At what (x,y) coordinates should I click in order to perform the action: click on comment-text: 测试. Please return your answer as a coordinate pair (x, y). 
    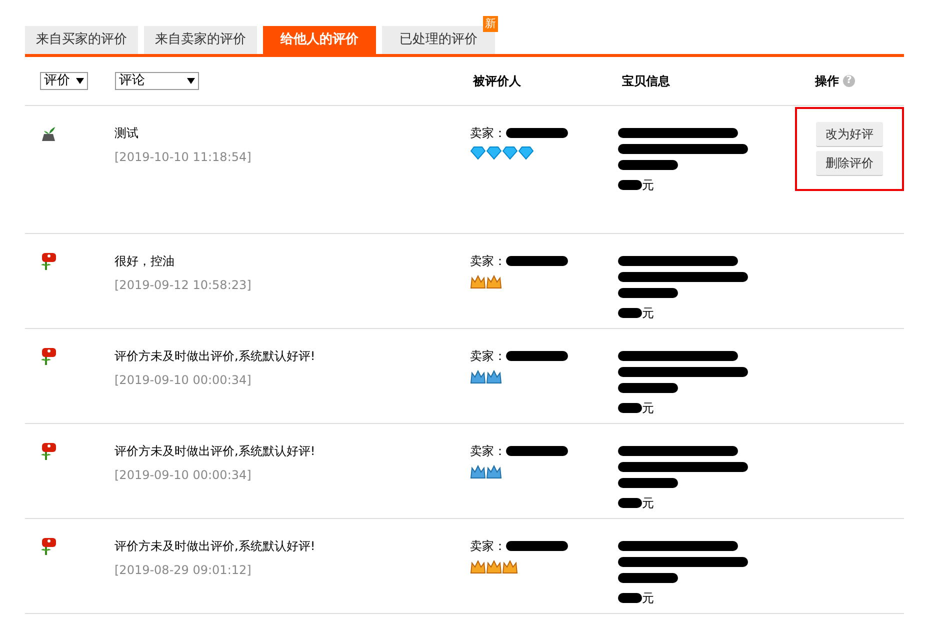
    Looking at the image, I should click on (127, 133).